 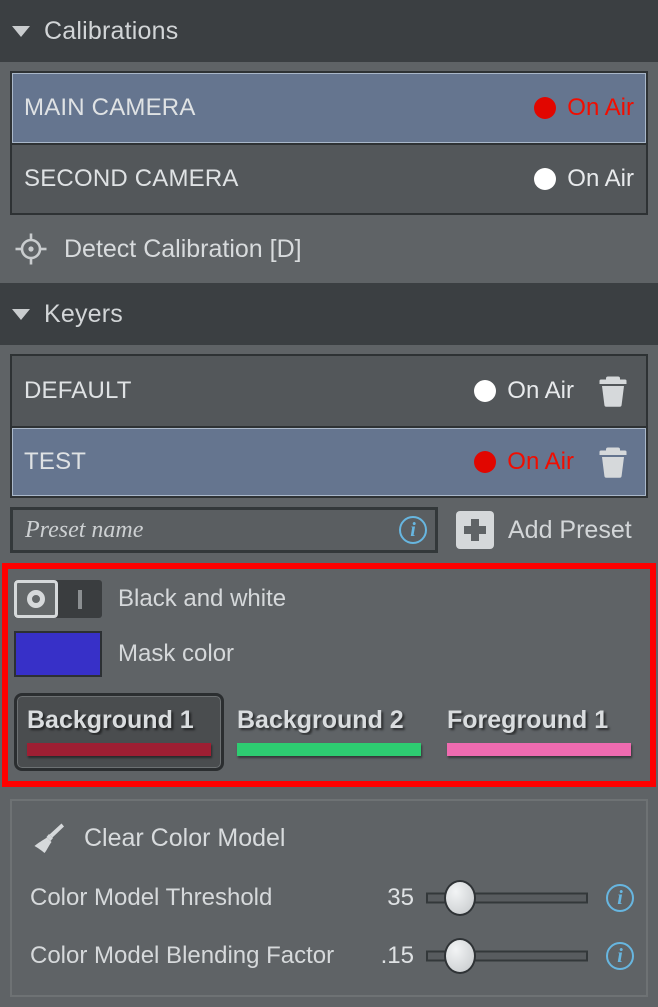 I want to click on mask-color-row: Mask color, so click(x=329, y=654).